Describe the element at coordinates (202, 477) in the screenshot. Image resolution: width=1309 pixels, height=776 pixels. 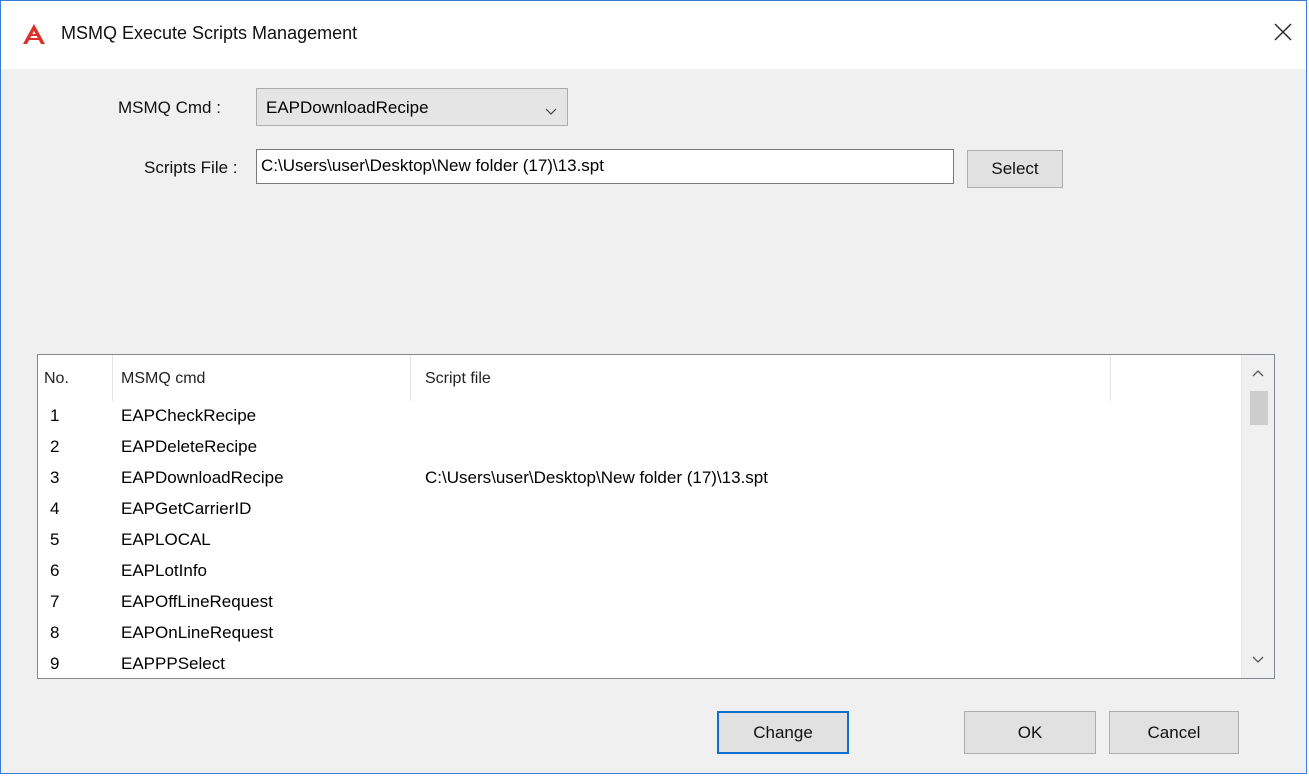
I see `row-cmd: EAPDownloadRecipe` at that location.